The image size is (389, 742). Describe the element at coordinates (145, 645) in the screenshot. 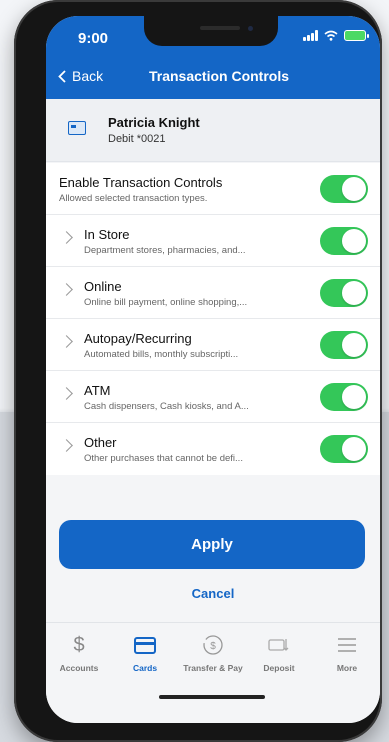

I see `card-icon` at that location.